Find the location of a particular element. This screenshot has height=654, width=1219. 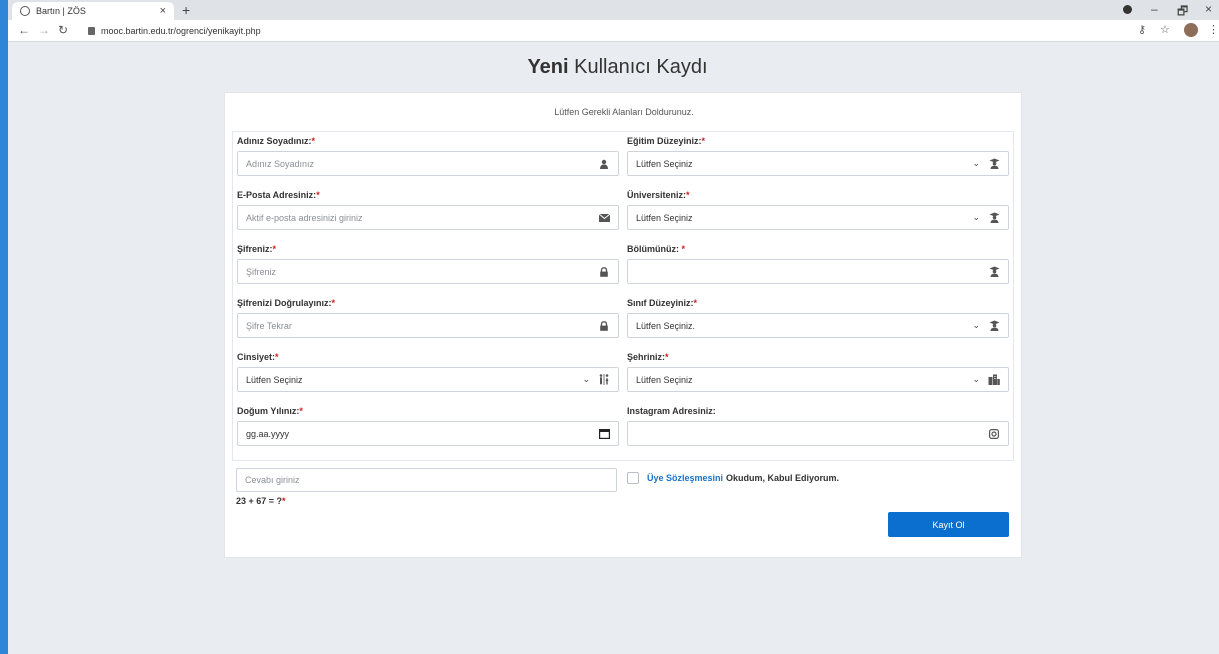

instagram-label: Instagram Adresiniz: is located at coordinates (671, 411).